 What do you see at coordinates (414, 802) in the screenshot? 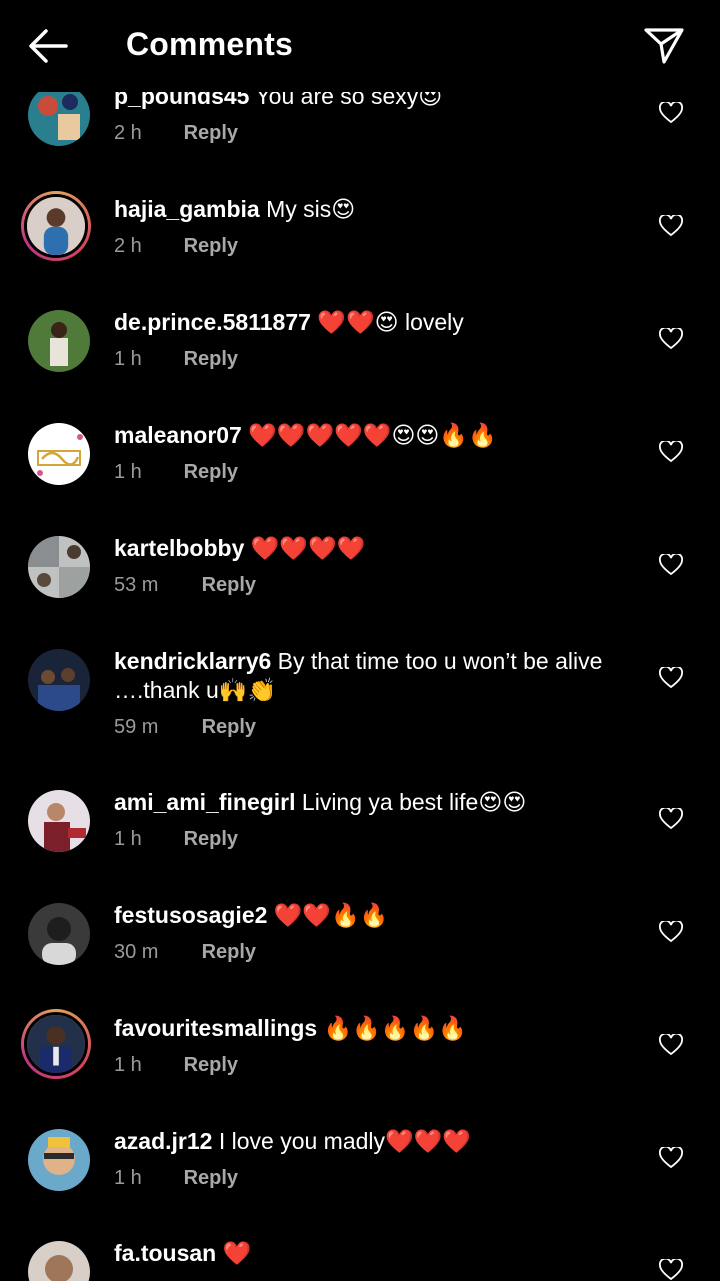
I see `comment-body: Living ya best life😍😍` at bounding box center [414, 802].